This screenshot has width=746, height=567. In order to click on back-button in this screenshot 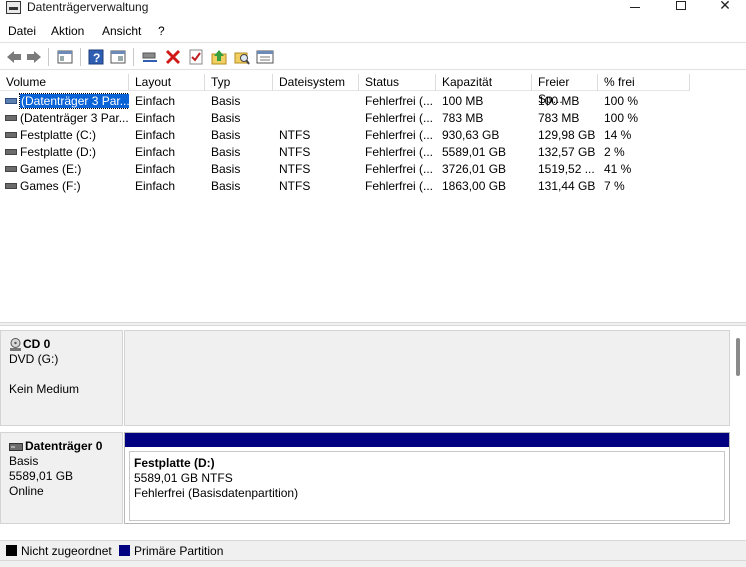, I will do `click(14, 57)`.